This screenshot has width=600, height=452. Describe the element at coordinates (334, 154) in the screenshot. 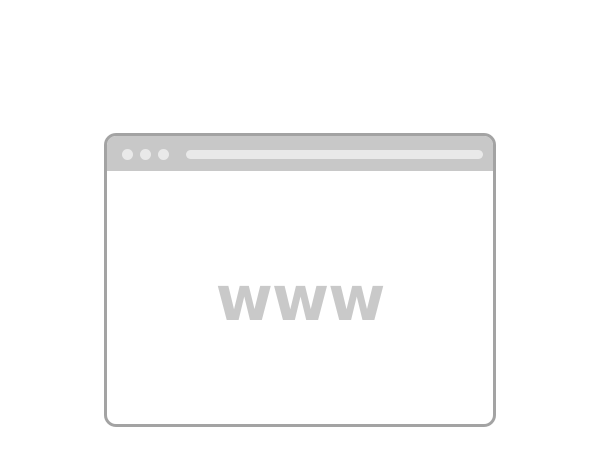

I see `address-bar` at that location.